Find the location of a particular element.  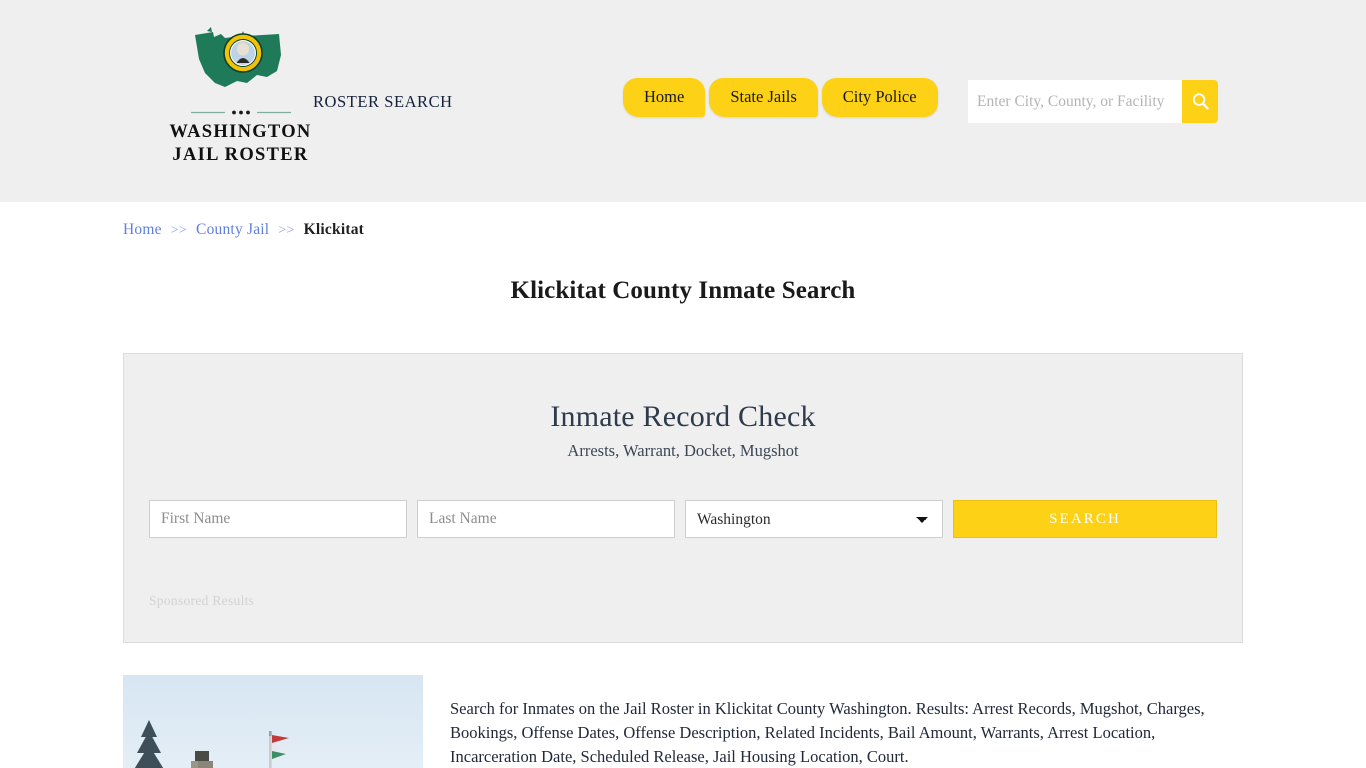

logo-text-line2: JAIL ROSTER is located at coordinates (240, 154).